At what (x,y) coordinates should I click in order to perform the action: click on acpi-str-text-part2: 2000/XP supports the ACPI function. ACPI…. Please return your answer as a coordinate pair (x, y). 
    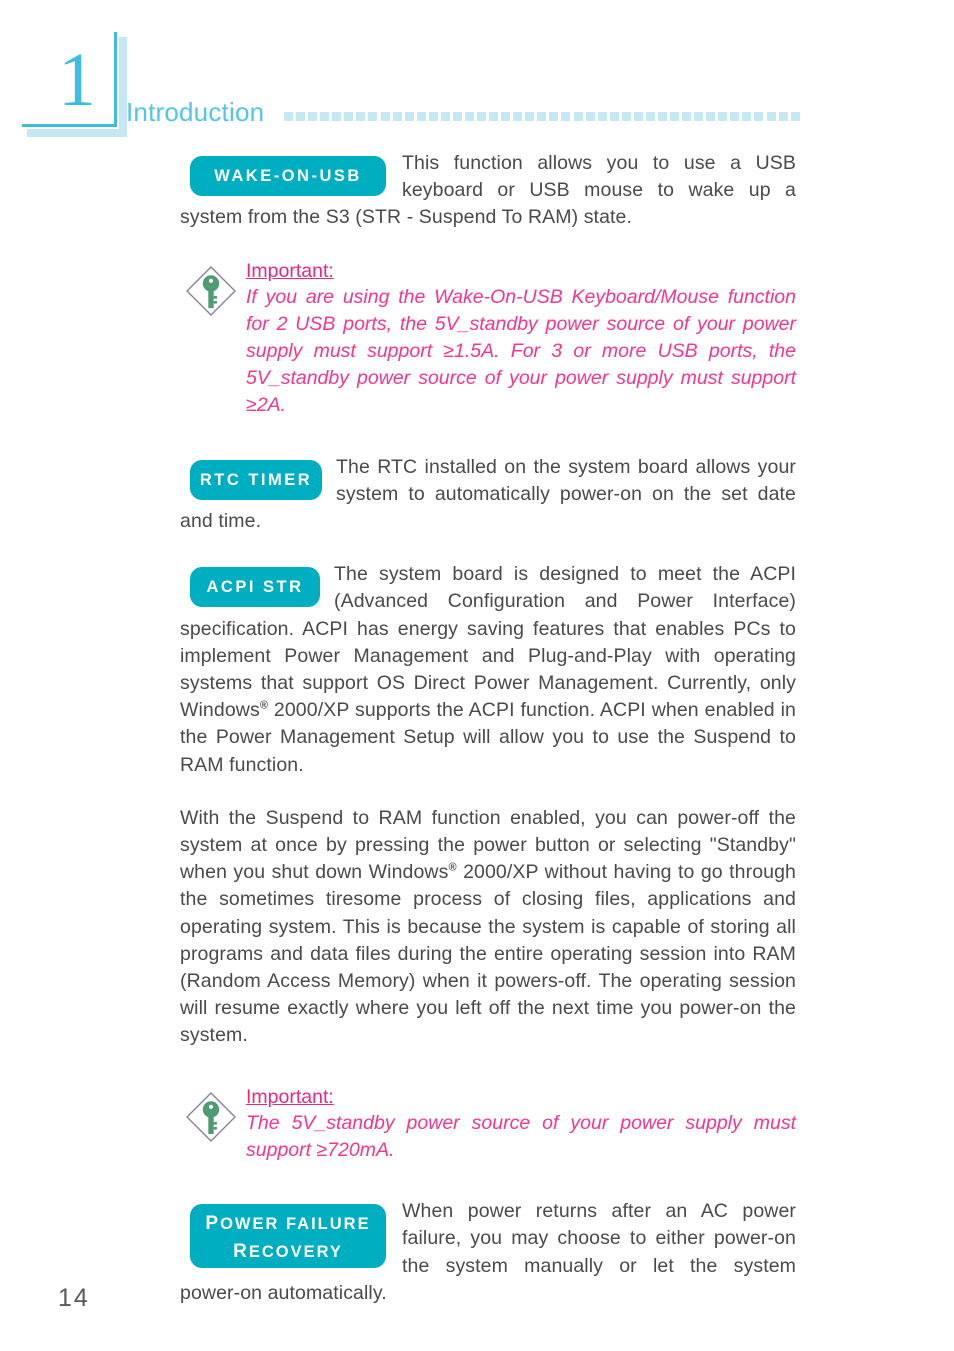
    Looking at the image, I should click on (488, 737).